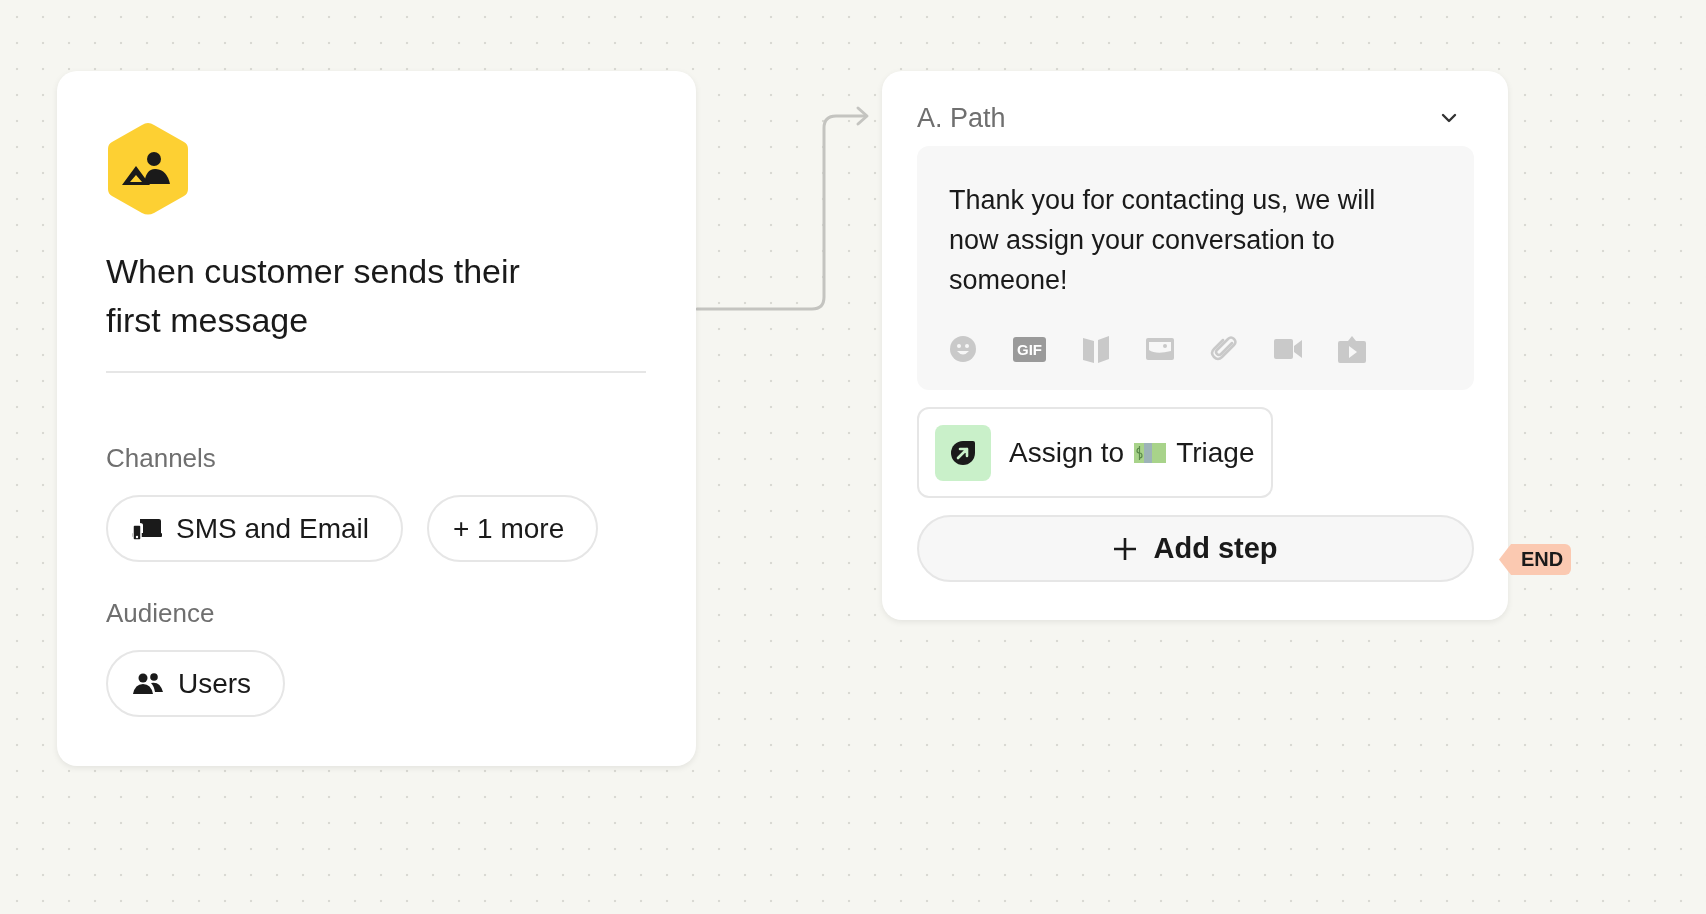 Image resolution: width=1706 pixels, height=914 pixels. What do you see at coordinates (1195, 548) in the screenshot?
I see `add-step-button: Add step` at bounding box center [1195, 548].